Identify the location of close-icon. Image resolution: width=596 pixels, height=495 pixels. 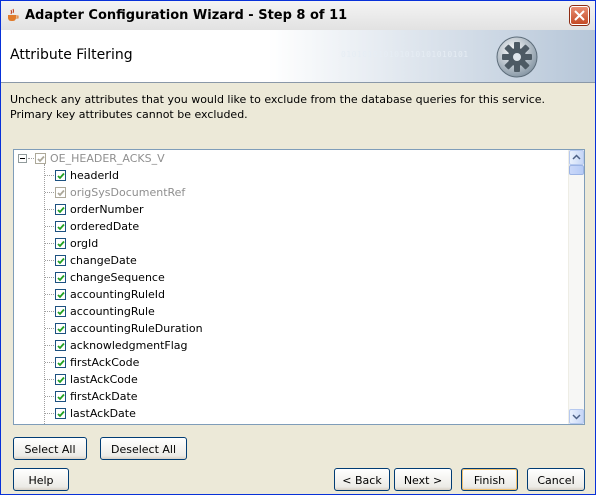
(579, 15).